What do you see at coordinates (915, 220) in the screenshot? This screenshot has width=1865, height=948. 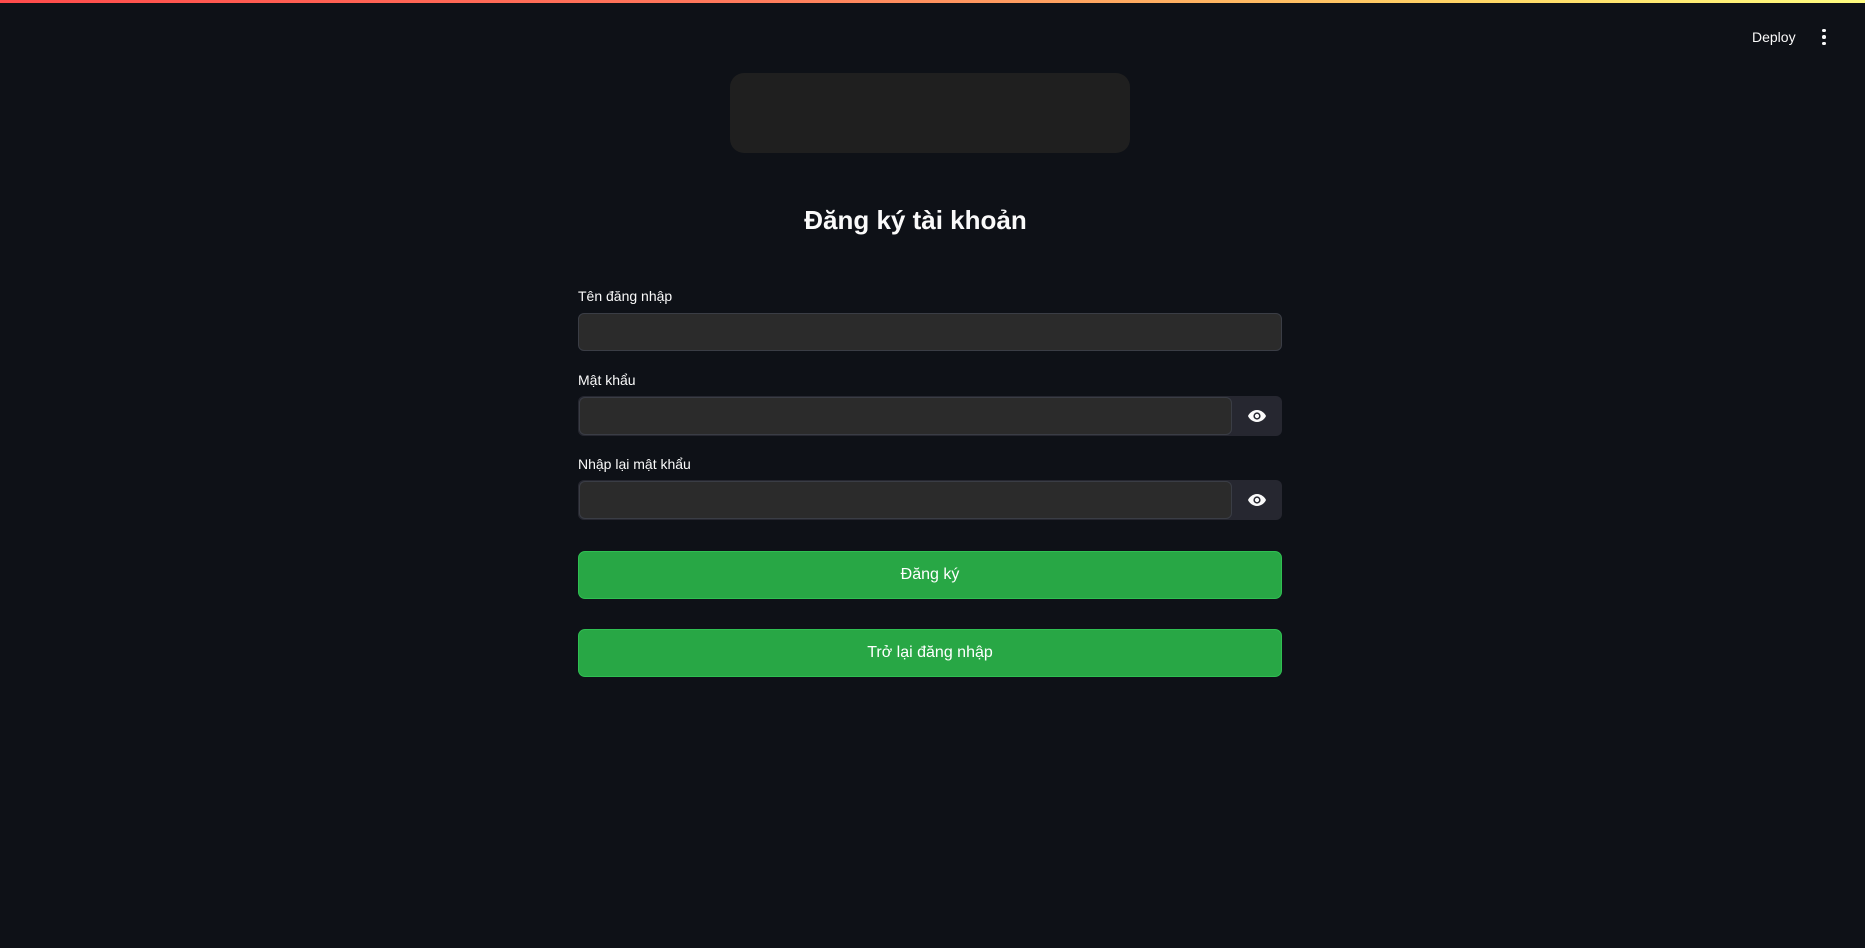 I see `page-title: Đăng ký tài khoản` at bounding box center [915, 220].